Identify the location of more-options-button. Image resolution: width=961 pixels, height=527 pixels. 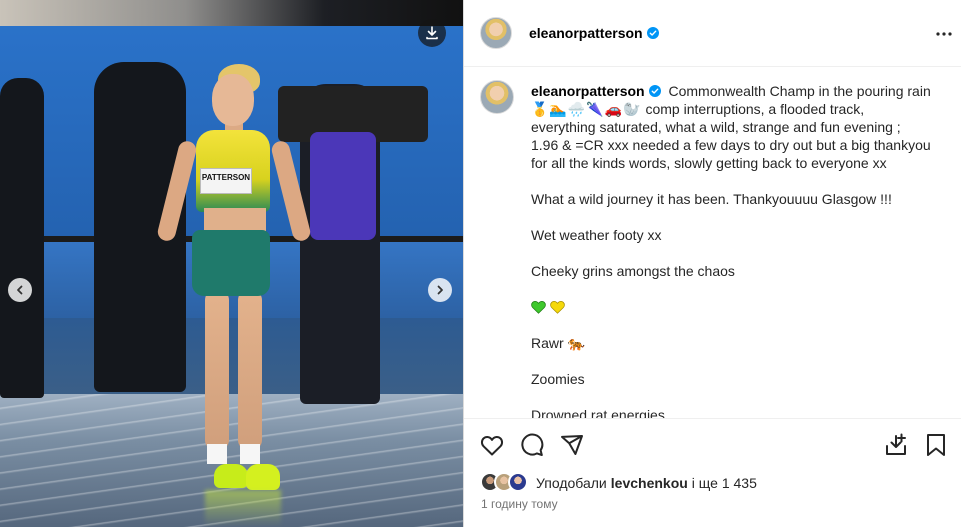
(944, 34).